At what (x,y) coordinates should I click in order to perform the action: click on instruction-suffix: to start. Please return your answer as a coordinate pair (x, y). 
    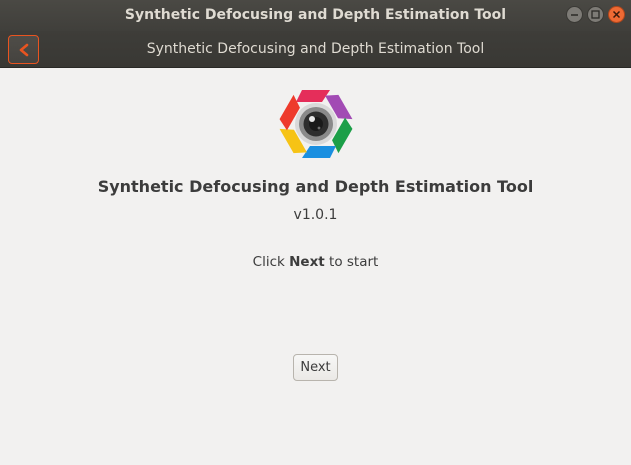
    Looking at the image, I should click on (354, 262).